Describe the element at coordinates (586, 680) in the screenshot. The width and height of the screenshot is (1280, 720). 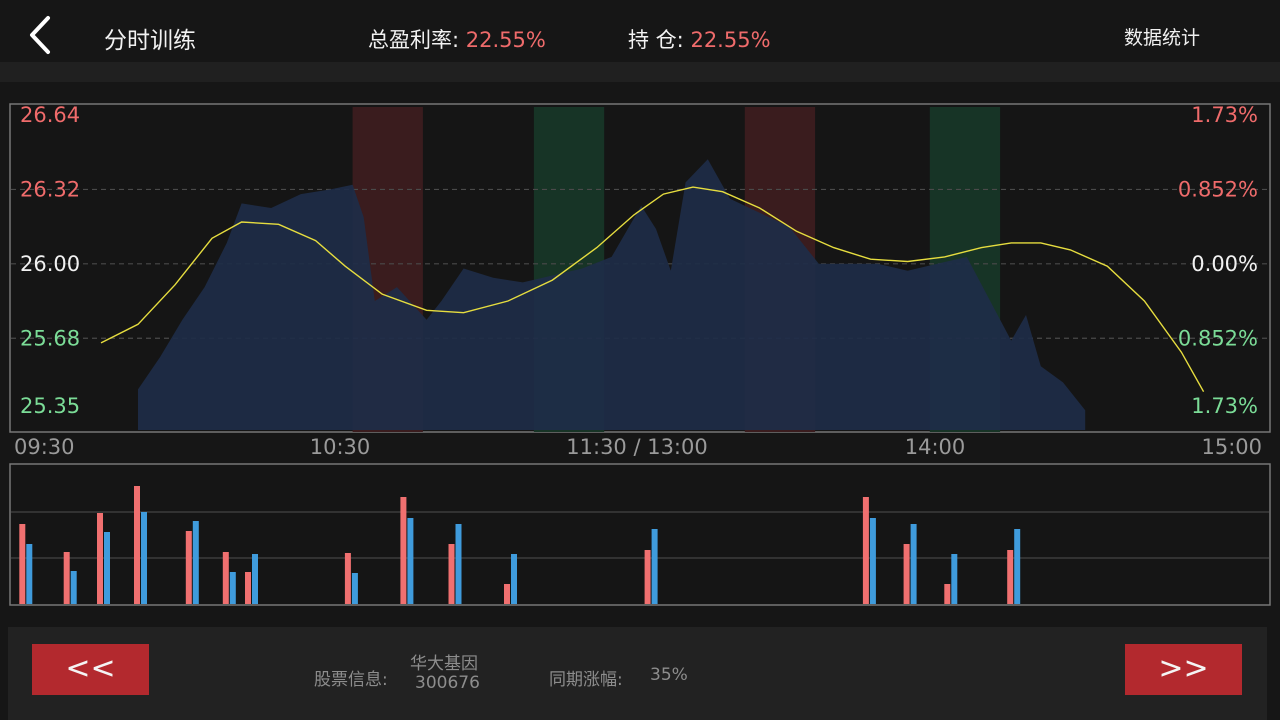
I see `change-label: 同期涨幅:` at that location.